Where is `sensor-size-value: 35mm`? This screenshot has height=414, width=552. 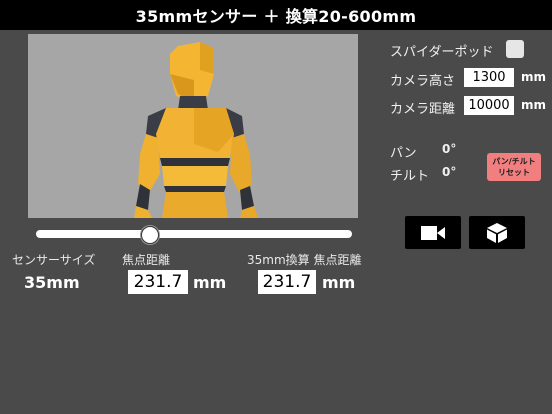
sensor-size-value: 35mm is located at coordinates (52, 282).